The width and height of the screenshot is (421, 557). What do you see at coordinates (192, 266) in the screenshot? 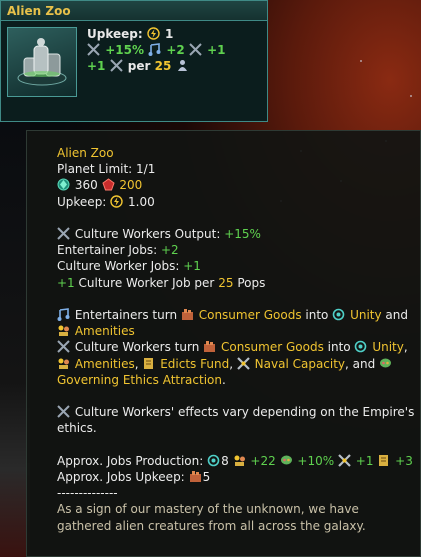
I see `cw-jobs-value: +1` at bounding box center [192, 266].